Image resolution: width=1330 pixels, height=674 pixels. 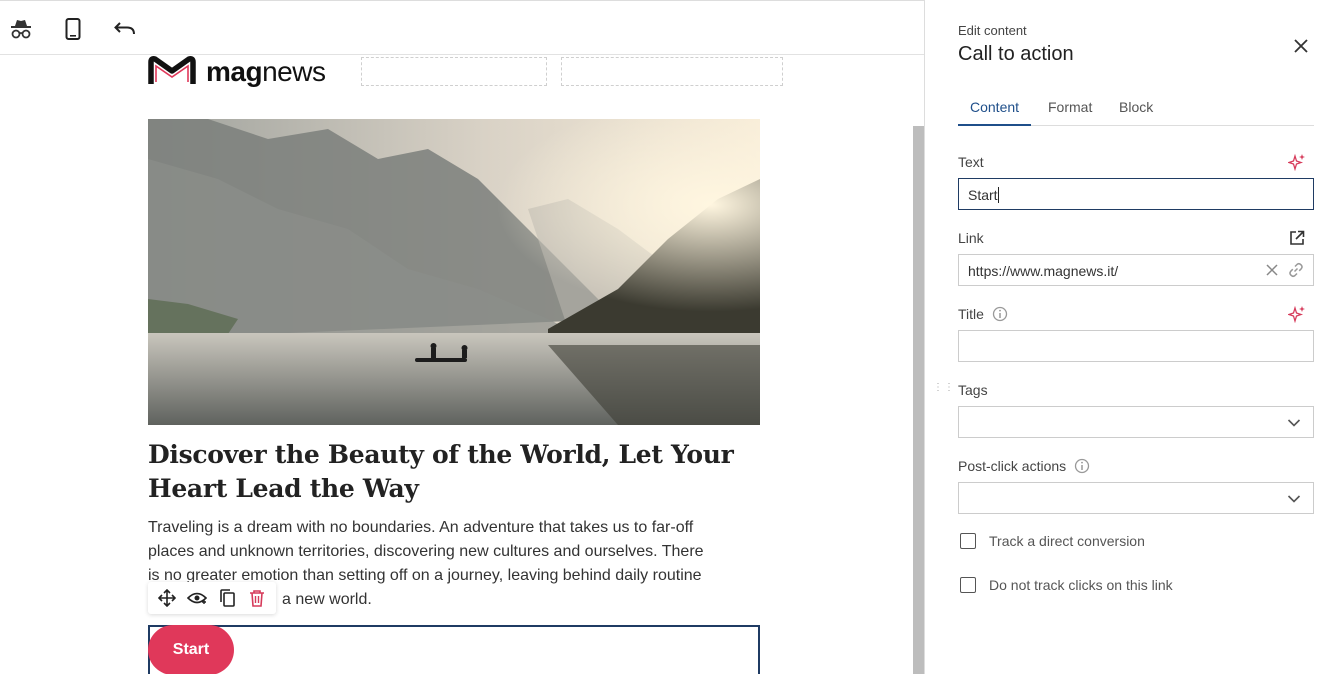 What do you see at coordinates (1136, 270) in the screenshot?
I see `link-input: https://www.magnews.it/` at bounding box center [1136, 270].